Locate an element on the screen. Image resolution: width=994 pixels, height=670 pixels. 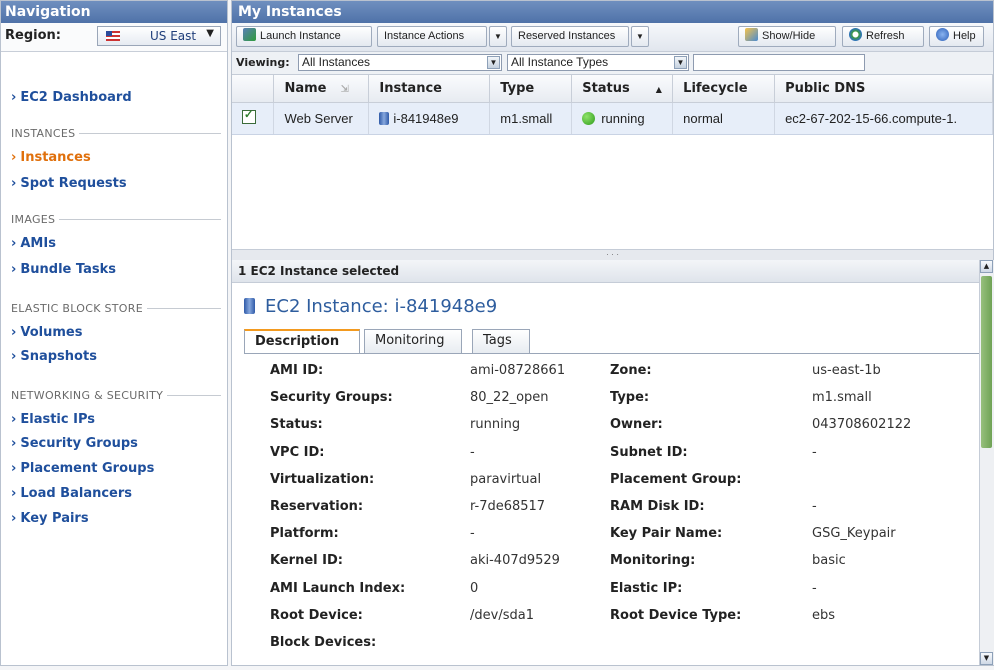
field-value: 80_22_open is located at coordinates (509, 397).